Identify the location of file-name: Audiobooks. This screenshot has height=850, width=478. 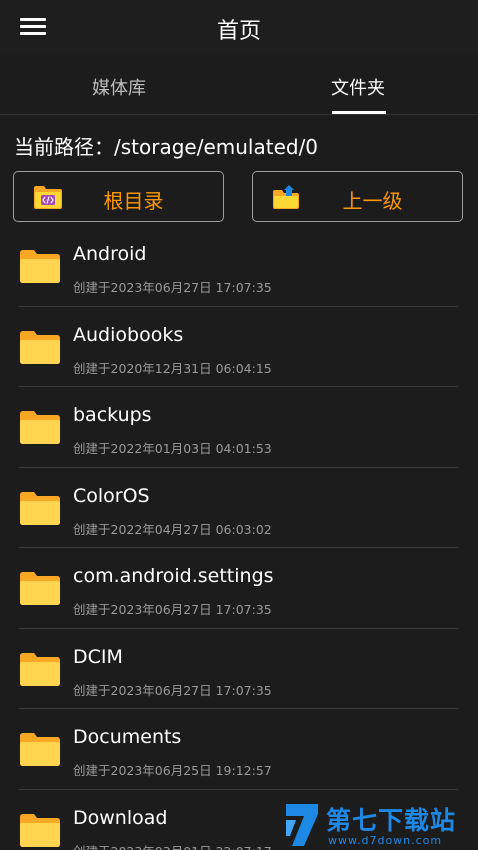
(128, 334).